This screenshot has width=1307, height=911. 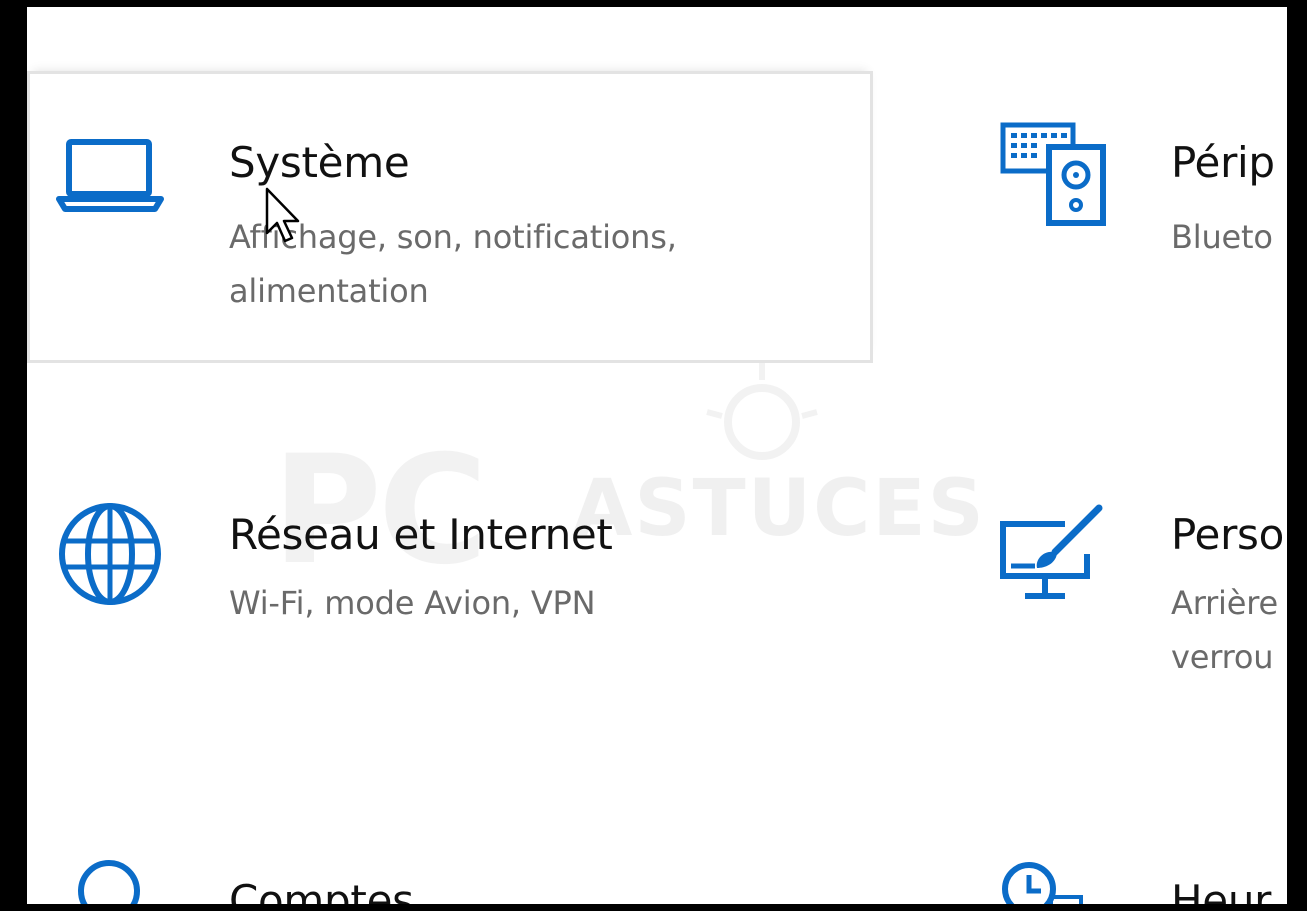 What do you see at coordinates (321, 890) in the screenshot?
I see `tile-accounts-title: Comptes` at bounding box center [321, 890].